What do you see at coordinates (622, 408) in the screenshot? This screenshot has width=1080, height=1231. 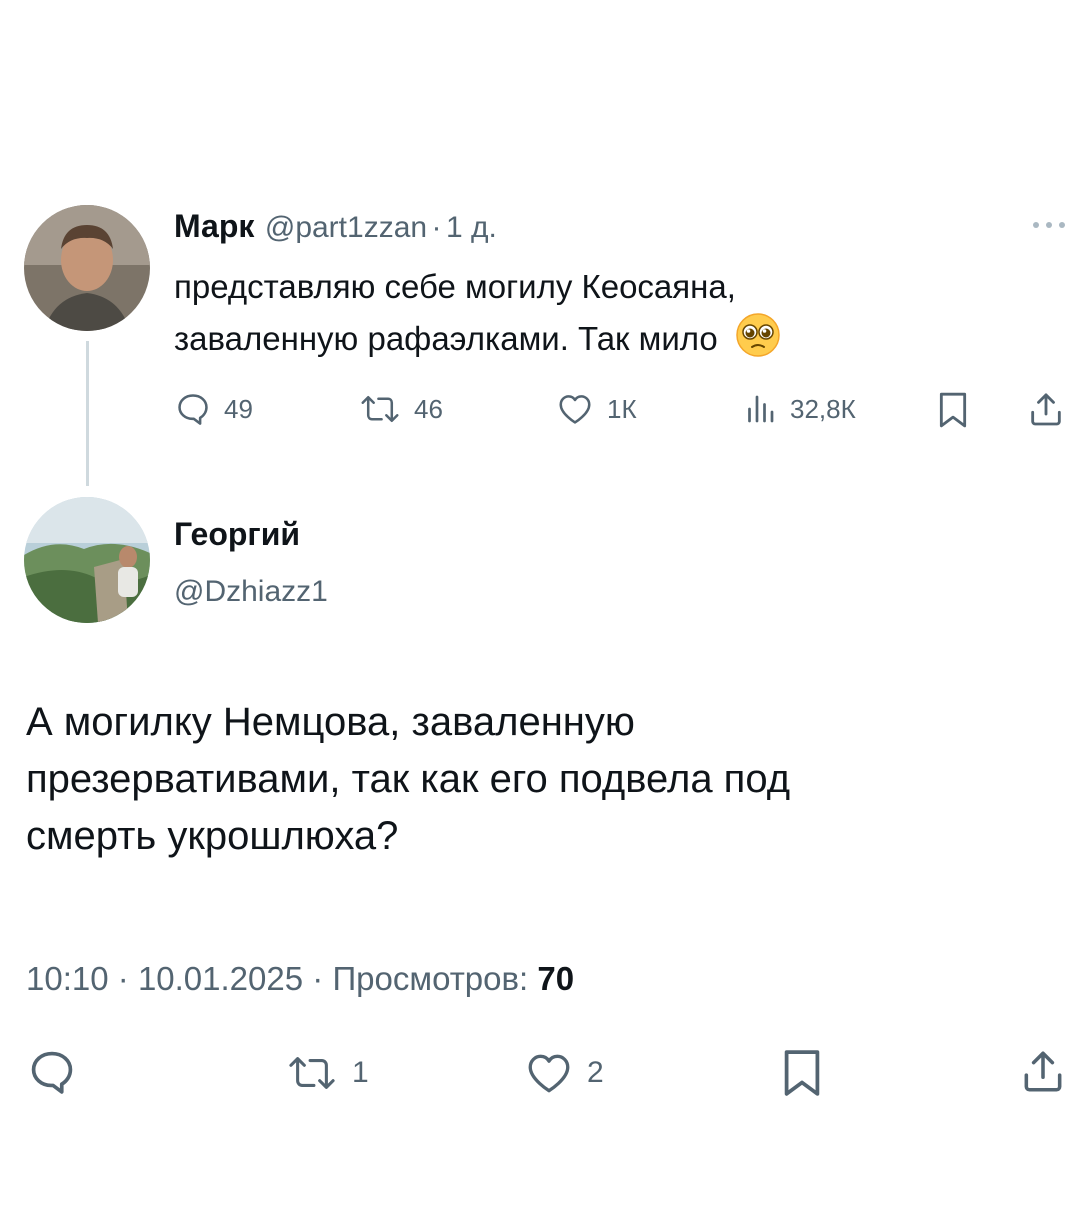 I see `like-count: 1К` at bounding box center [622, 408].